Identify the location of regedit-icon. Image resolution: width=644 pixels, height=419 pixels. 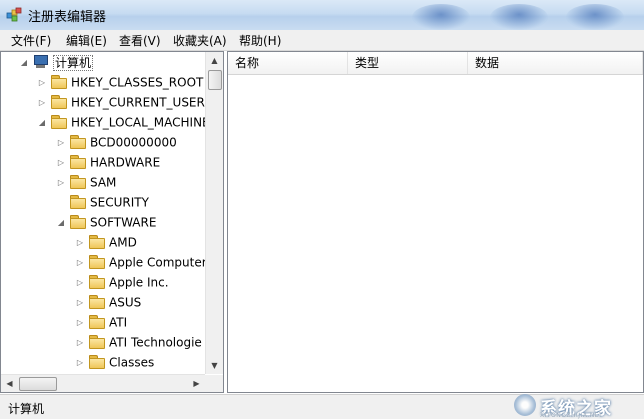
(14, 14).